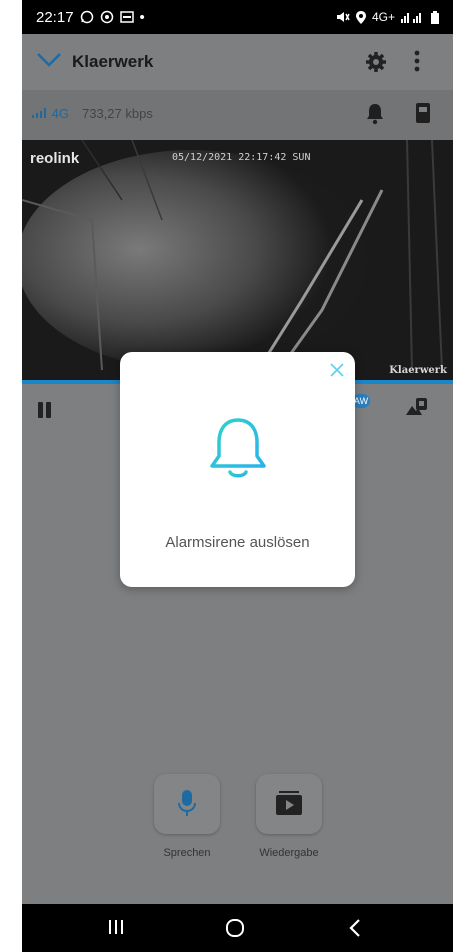 The width and height of the screenshot is (459, 952). Describe the element at coordinates (237, 542) in the screenshot. I see `siren-message: Alarmsirene auslösen` at that location.